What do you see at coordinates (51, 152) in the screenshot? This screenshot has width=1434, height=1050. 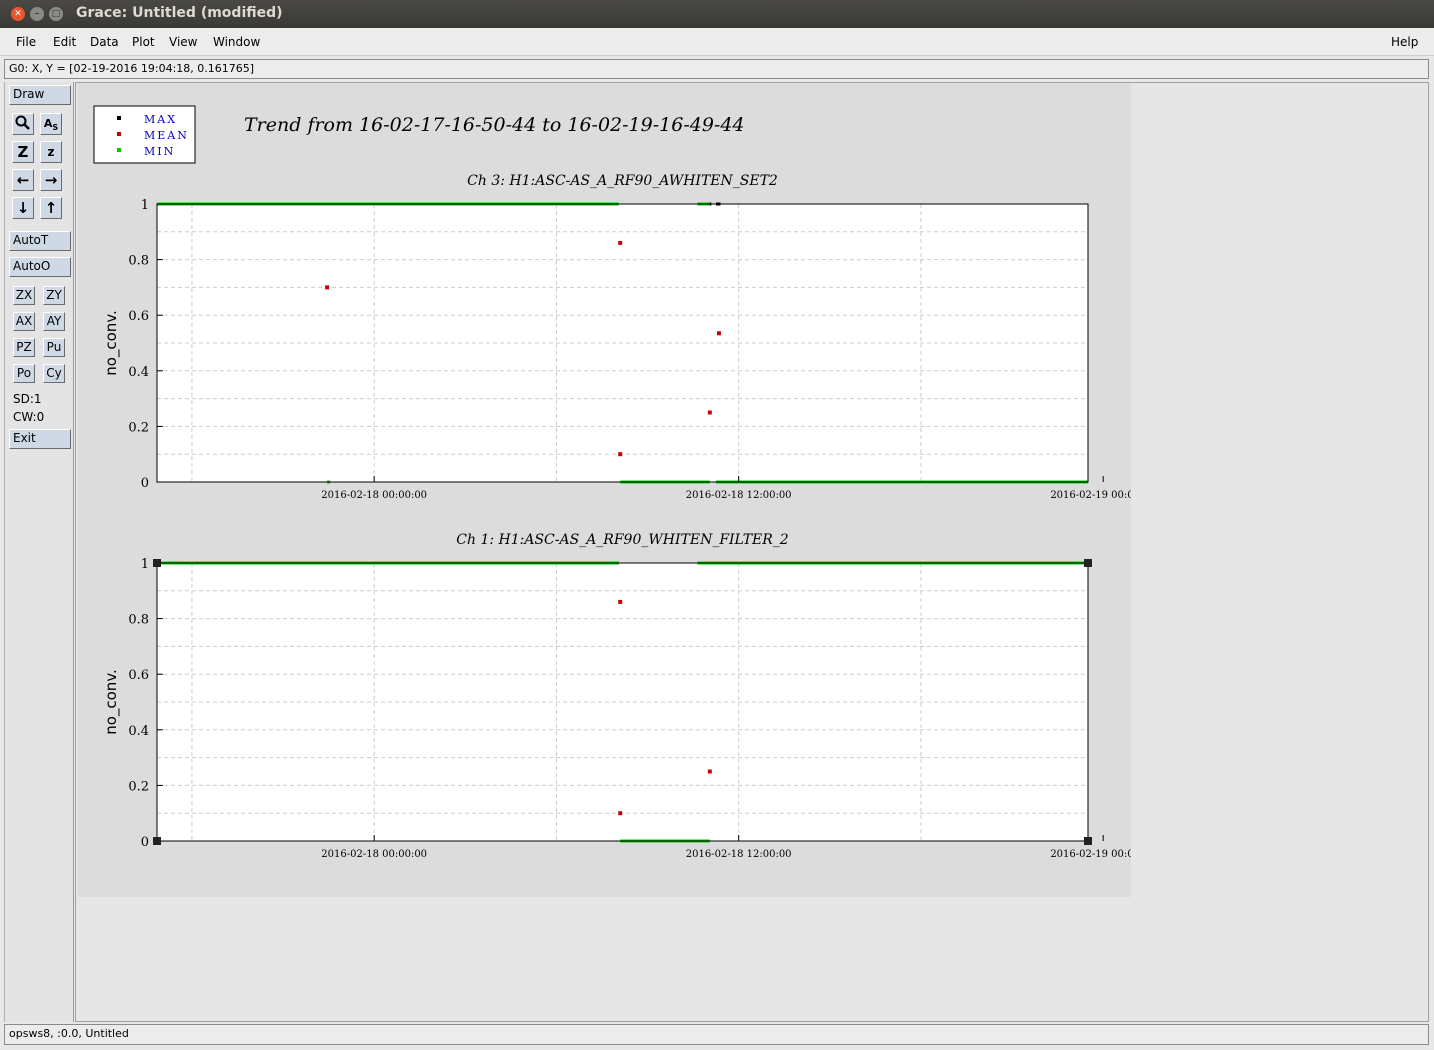 I see `zoom-out-icon: z` at bounding box center [51, 152].